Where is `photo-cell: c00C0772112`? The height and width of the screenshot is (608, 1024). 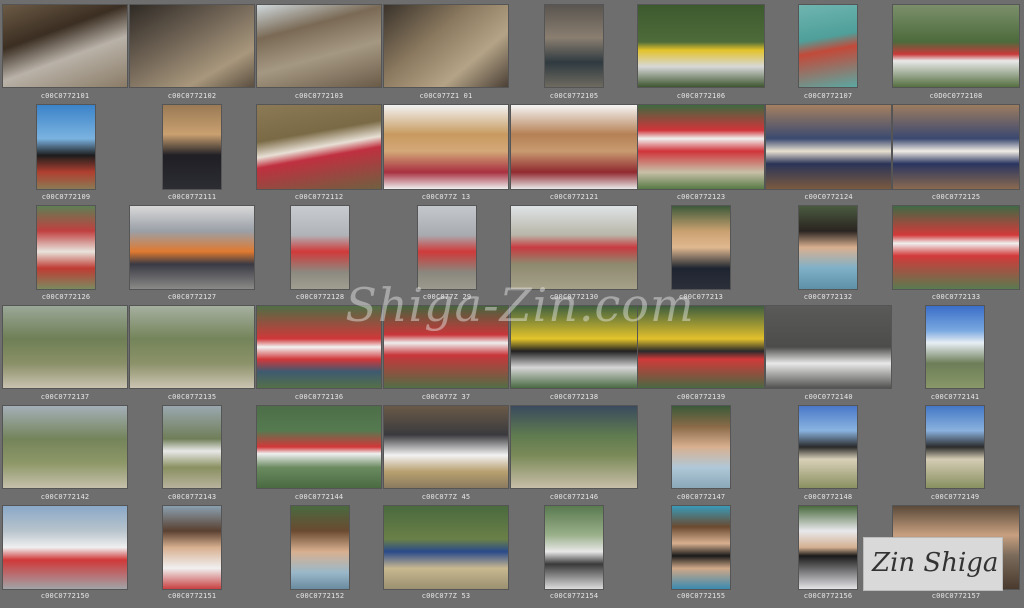 photo-cell: c00C0772112 is located at coordinates (319, 154).